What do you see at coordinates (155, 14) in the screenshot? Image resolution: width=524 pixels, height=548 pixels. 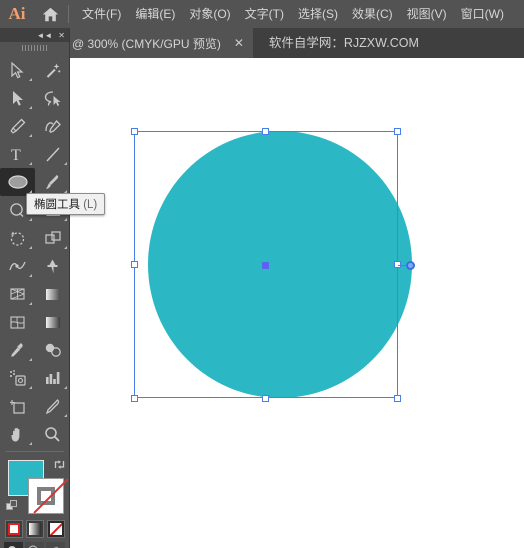 I see `menu-edit: 编辑(E)` at bounding box center [155, 14].